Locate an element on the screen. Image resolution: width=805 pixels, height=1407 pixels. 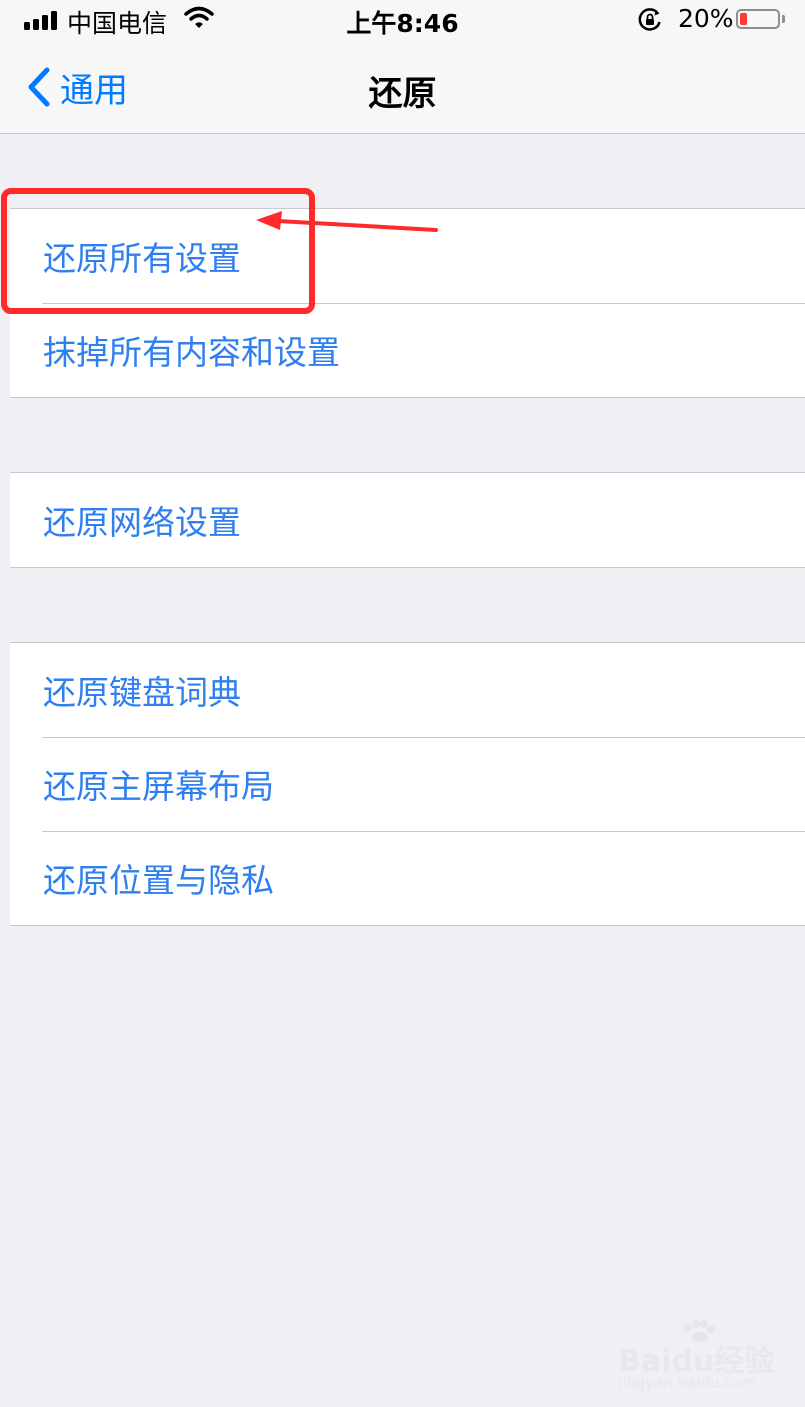
reset-network-settings-row: 还原网络设置 is located at coordinates (407, 520).